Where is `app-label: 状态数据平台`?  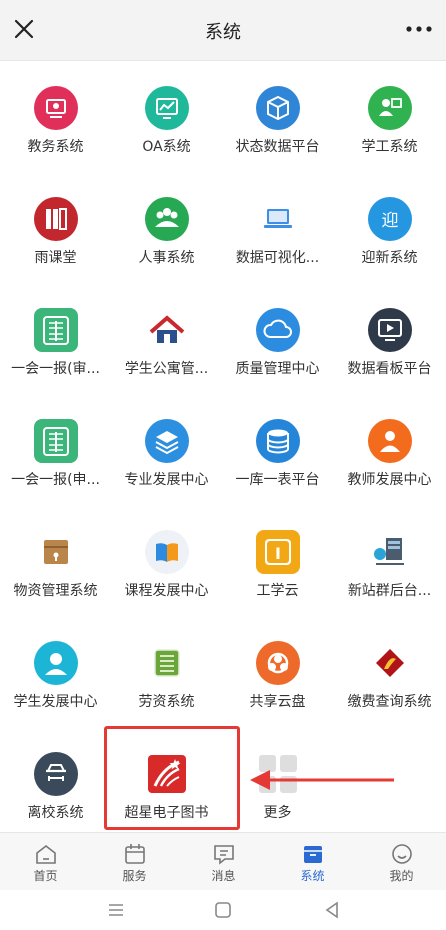
app-label: 状态数据平台 is located at coordinates (277, 147).